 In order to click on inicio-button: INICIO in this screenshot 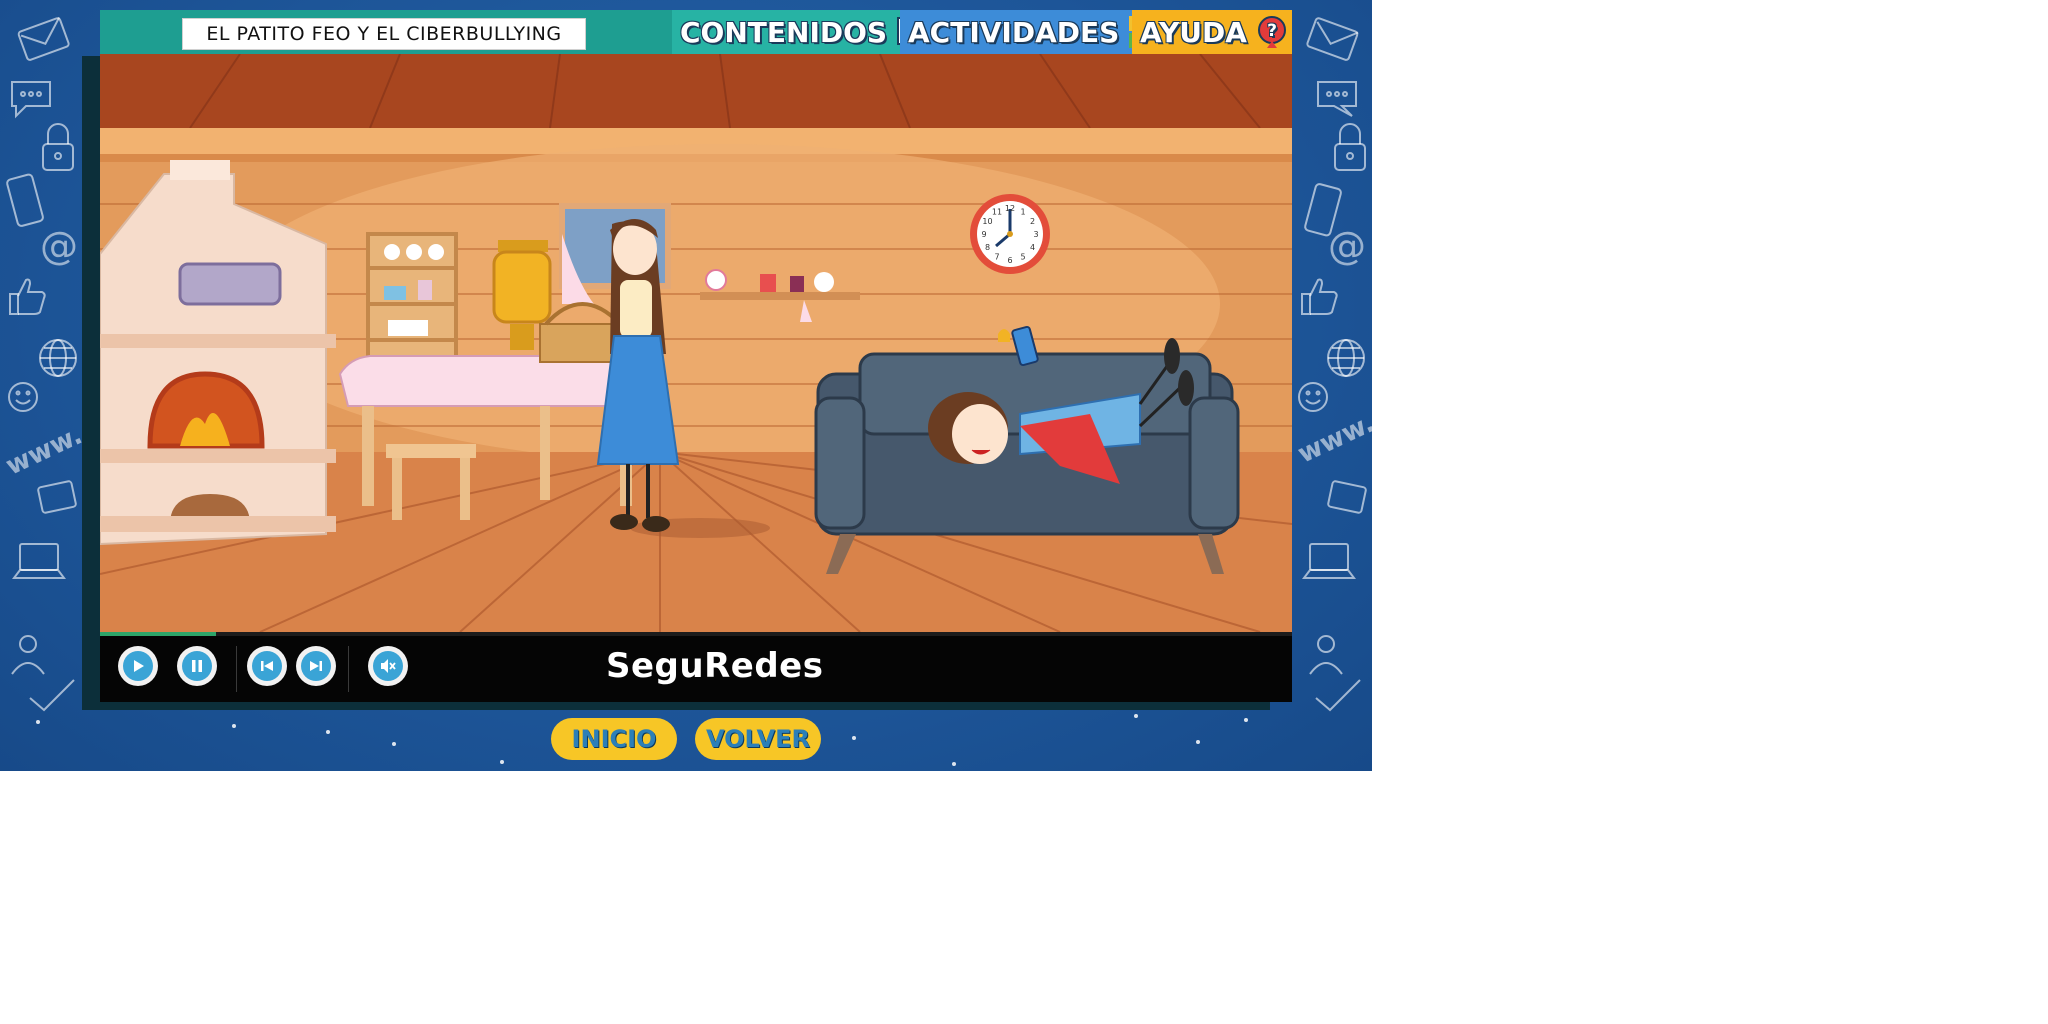, I will do `click(614, 739)`.